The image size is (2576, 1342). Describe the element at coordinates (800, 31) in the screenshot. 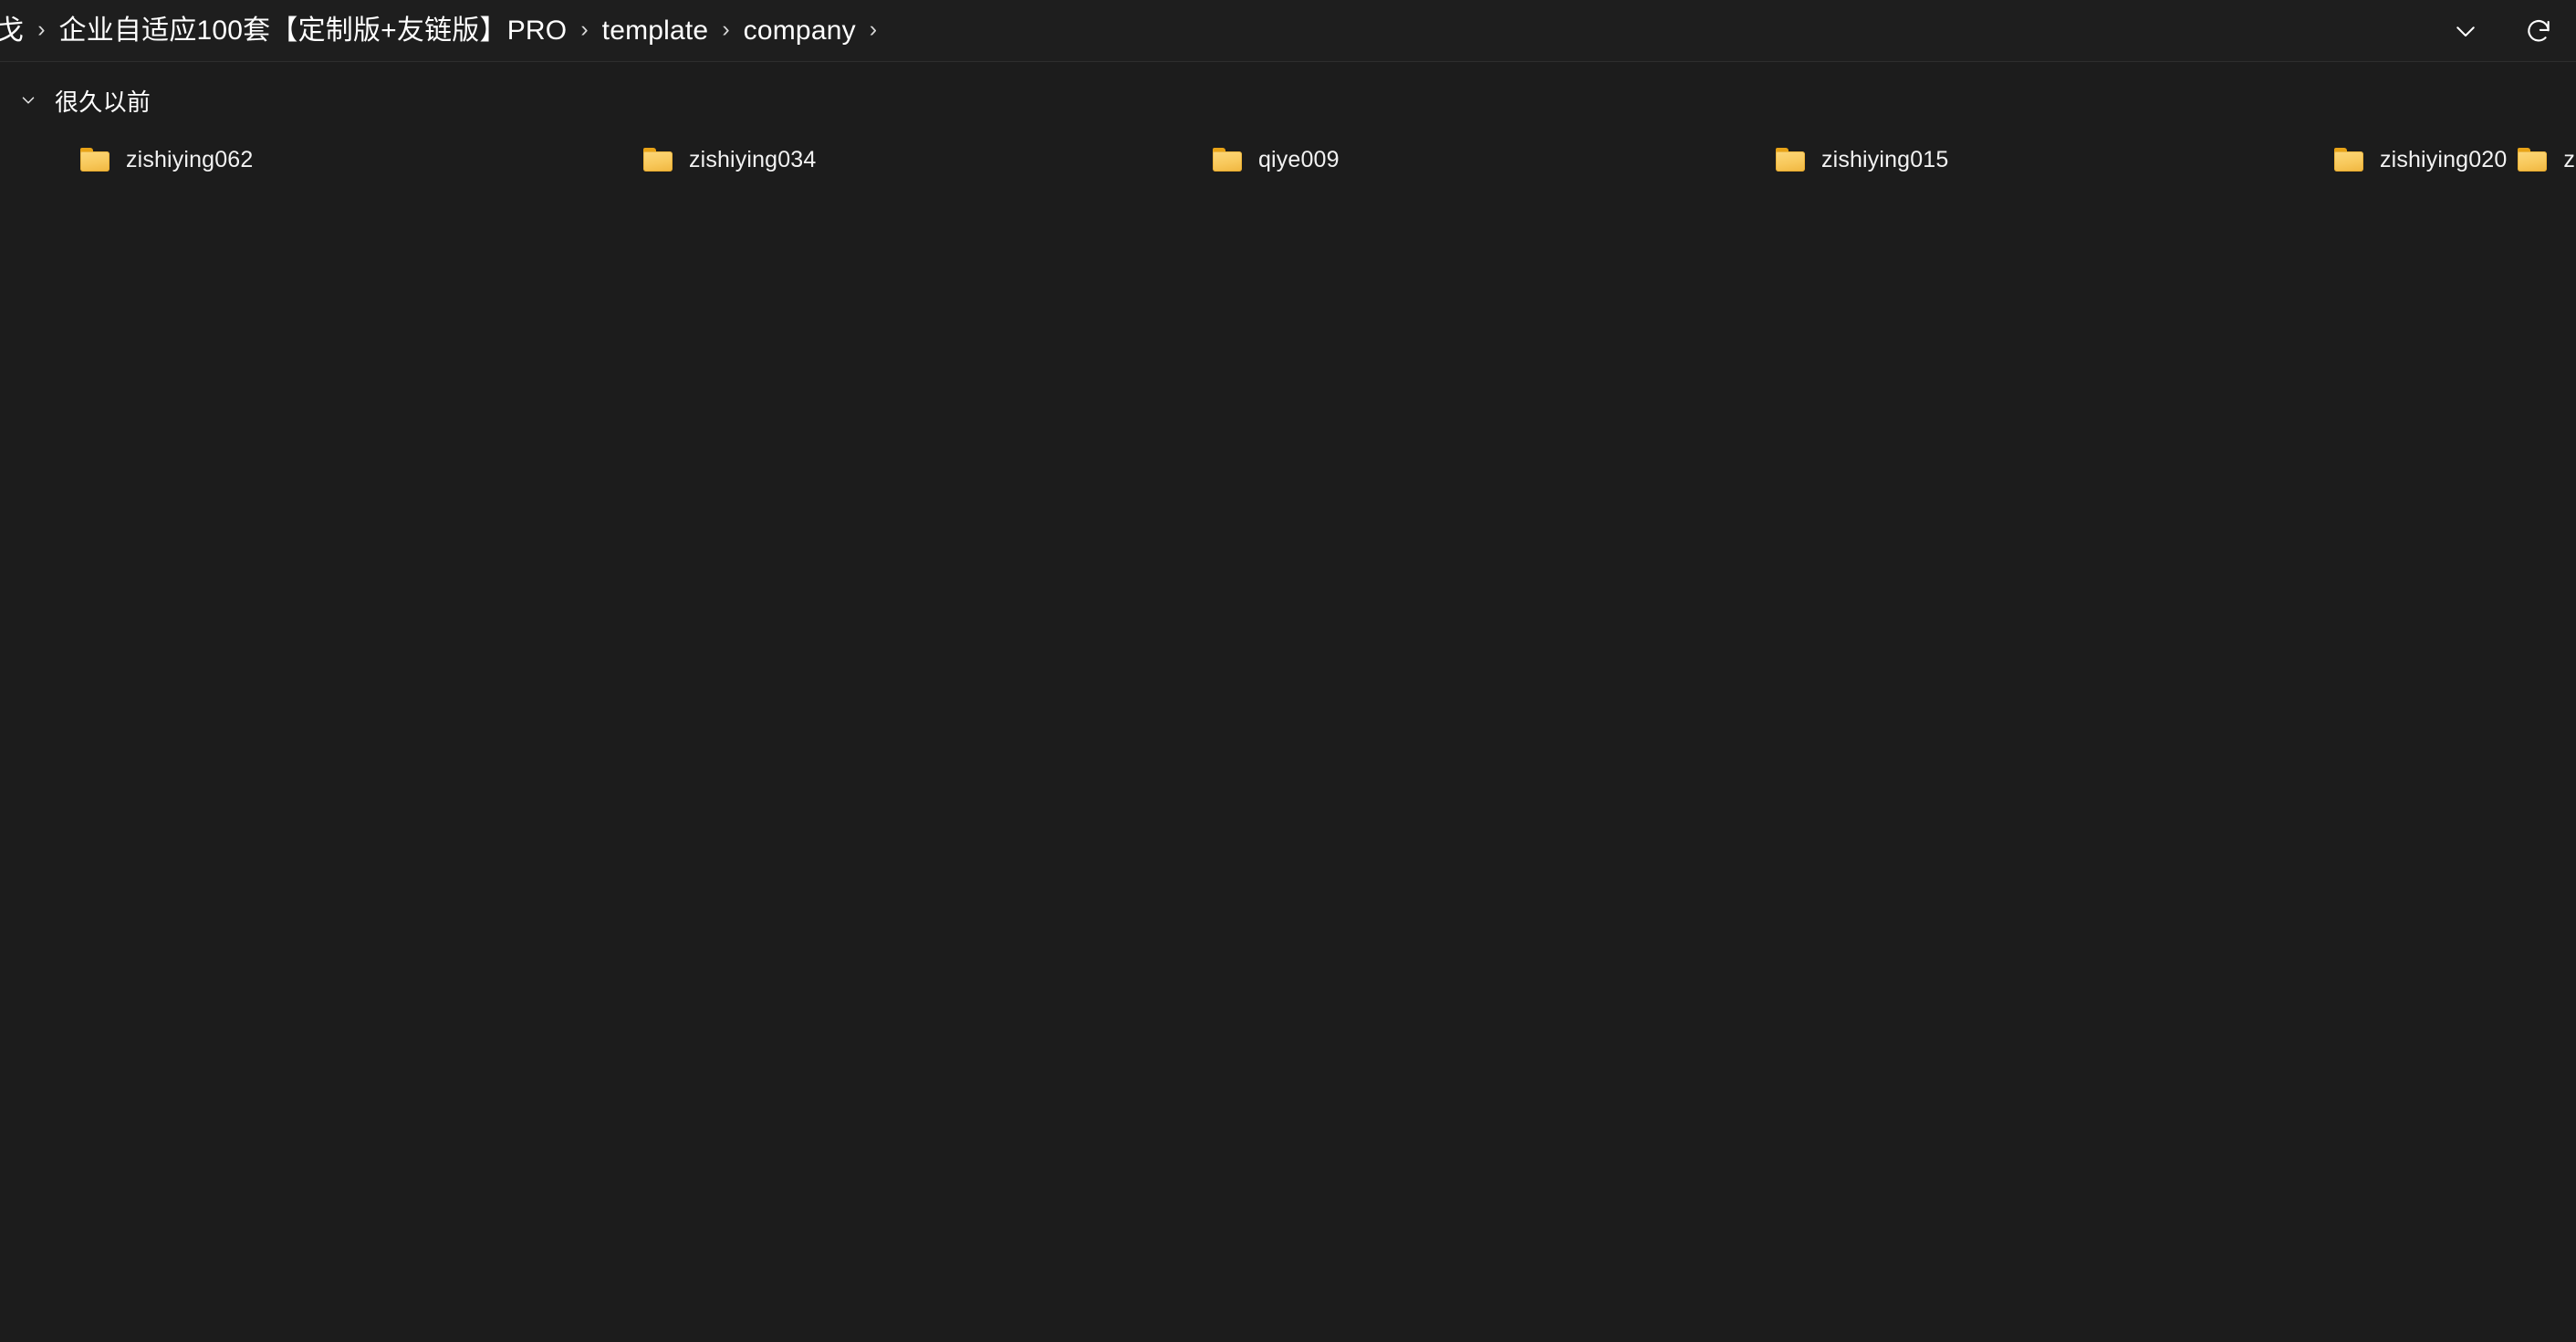

I see `breadcrumb-item: company` at that location.